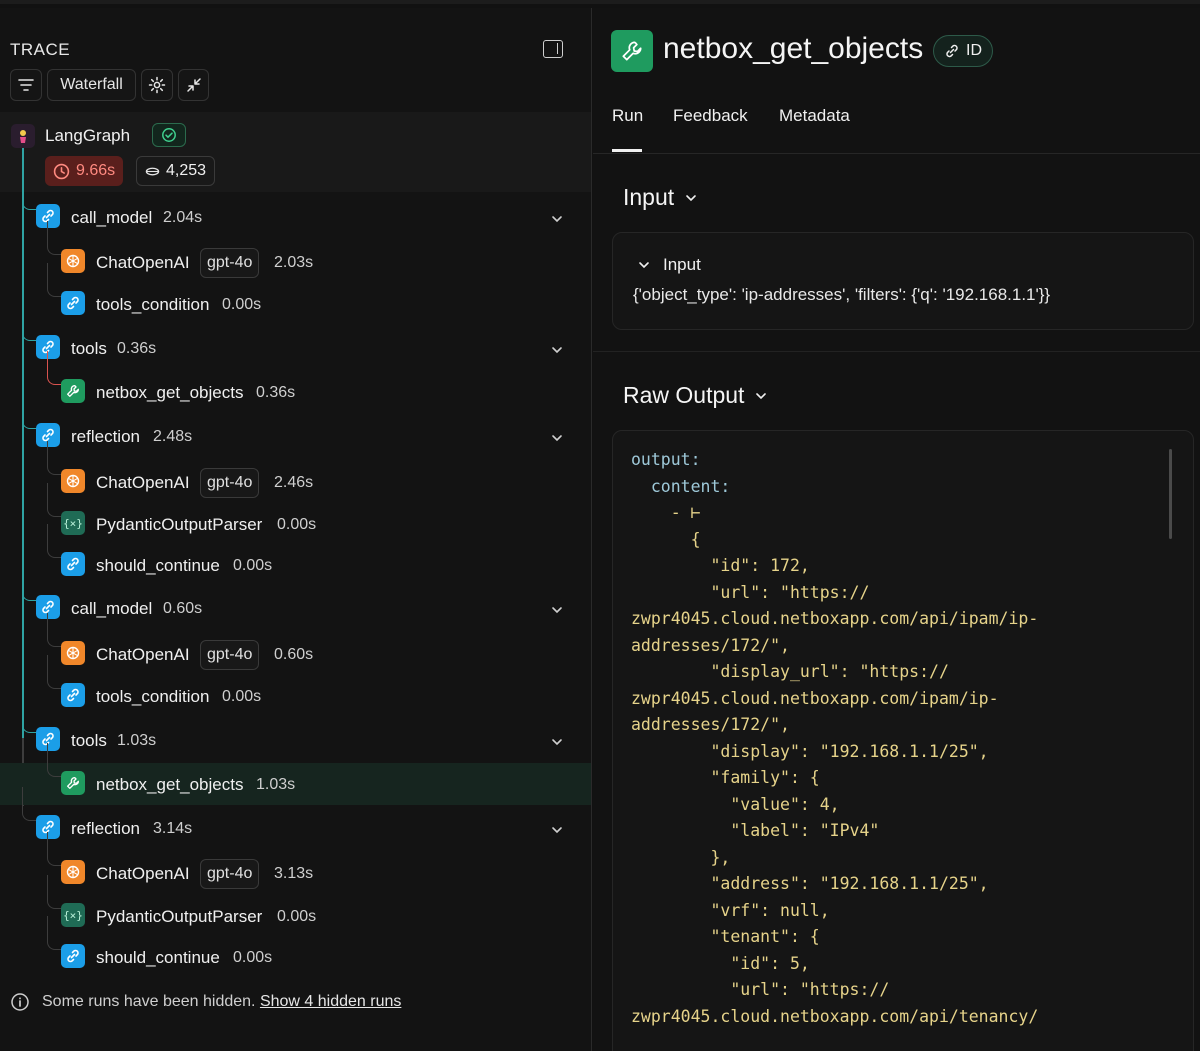  I want to click on collapse-icon, so click(193, 85).